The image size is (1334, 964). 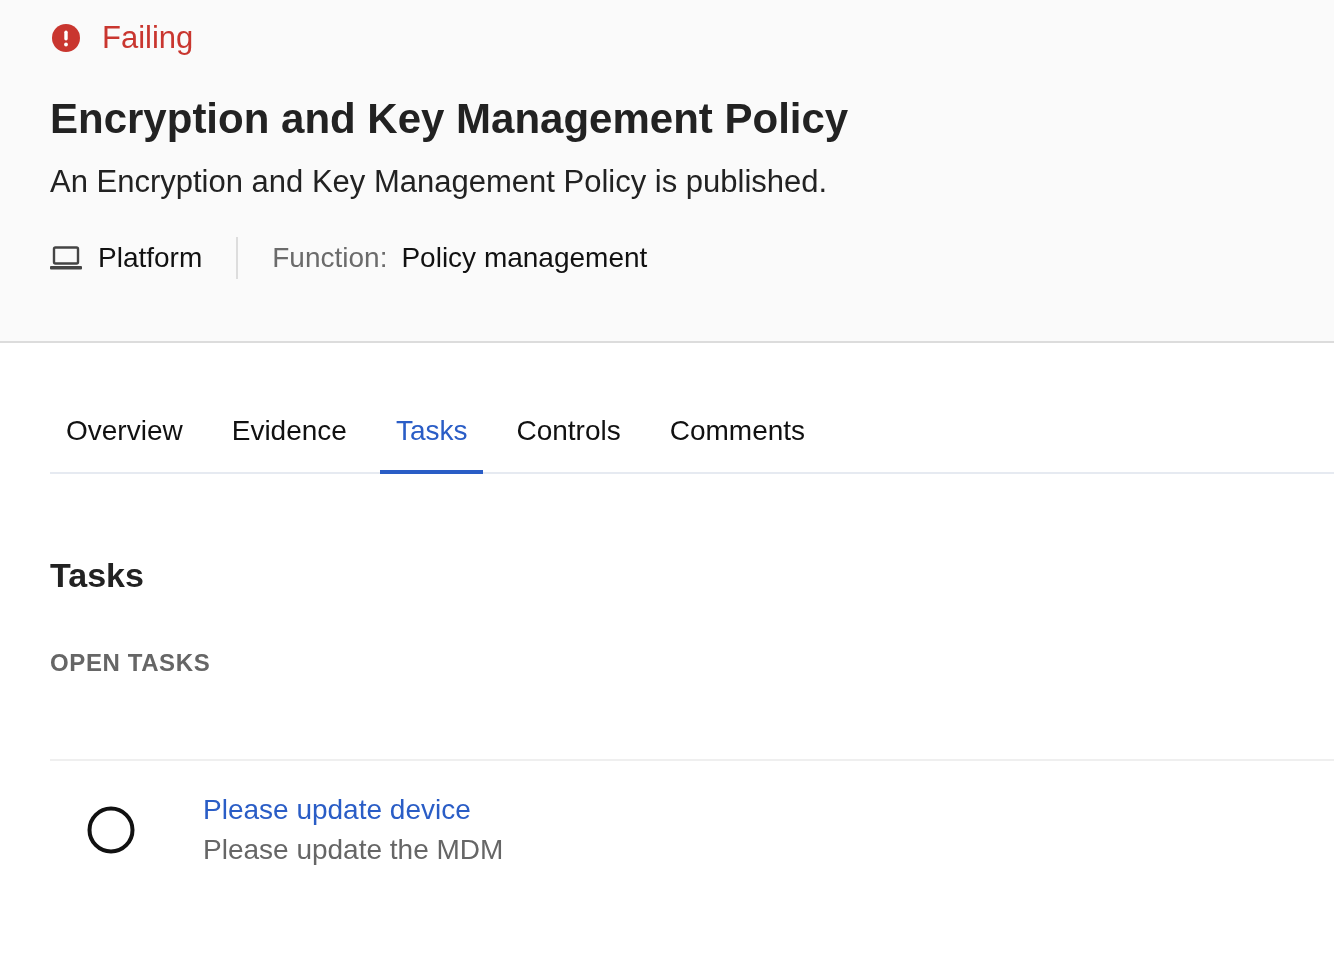 I want to click on empty-circle-icon, so click(x=111, y=830).